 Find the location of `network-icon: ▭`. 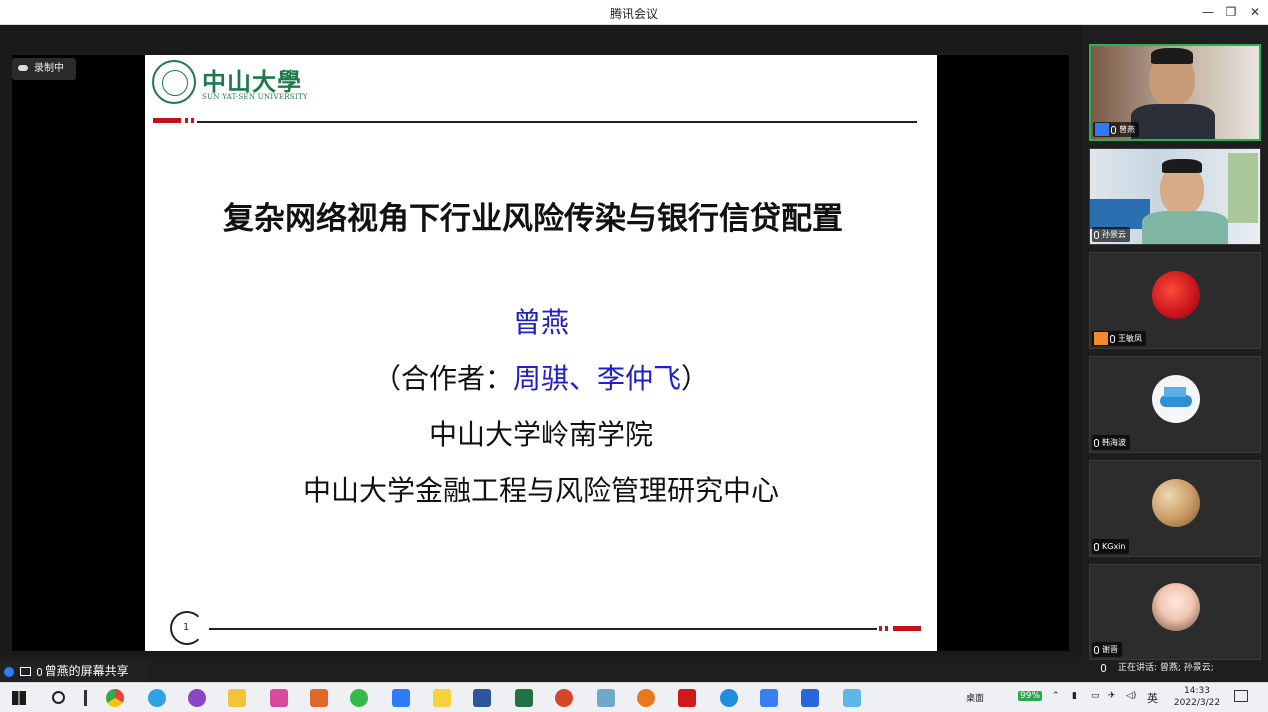

network-icon: ▭ is located at coordinates (1095, 696).